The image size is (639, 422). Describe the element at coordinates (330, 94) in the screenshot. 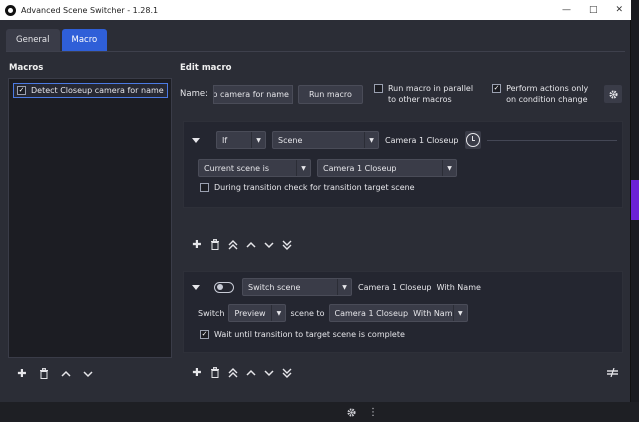

I see `run-macro-button: Run macro` at that location.